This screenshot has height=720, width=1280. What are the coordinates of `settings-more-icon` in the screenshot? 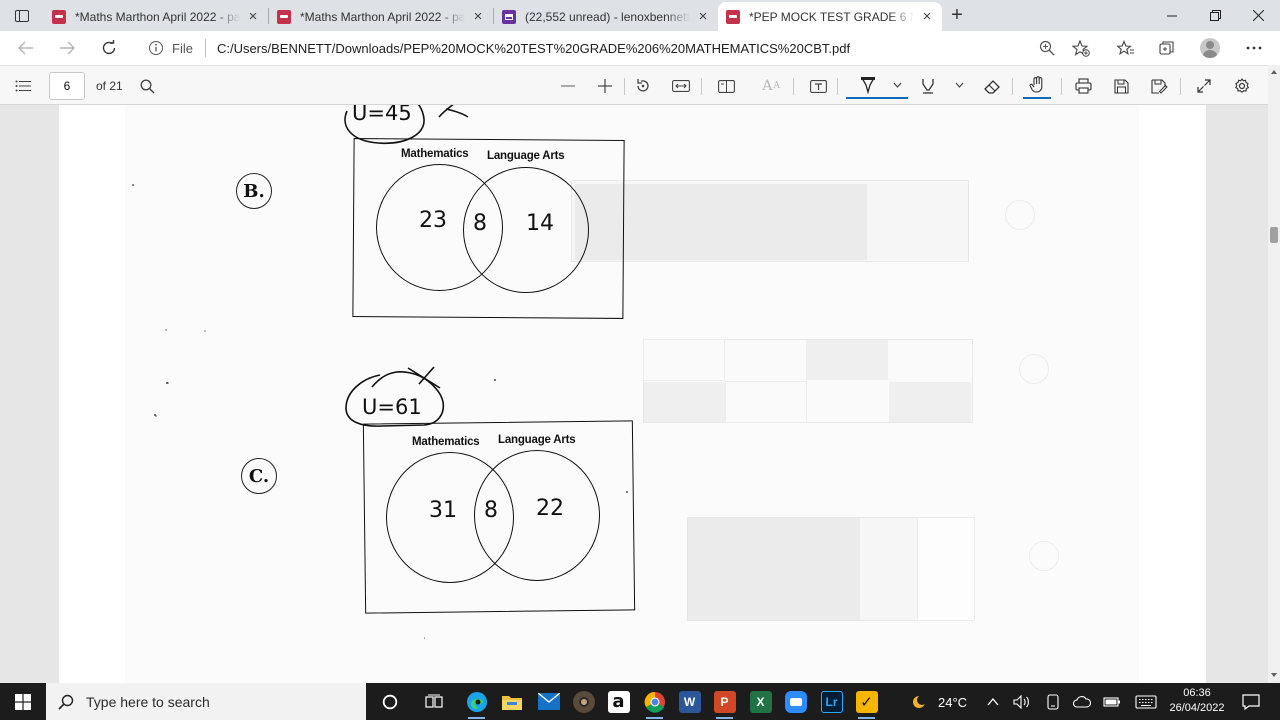 It's located at (1254, 48).